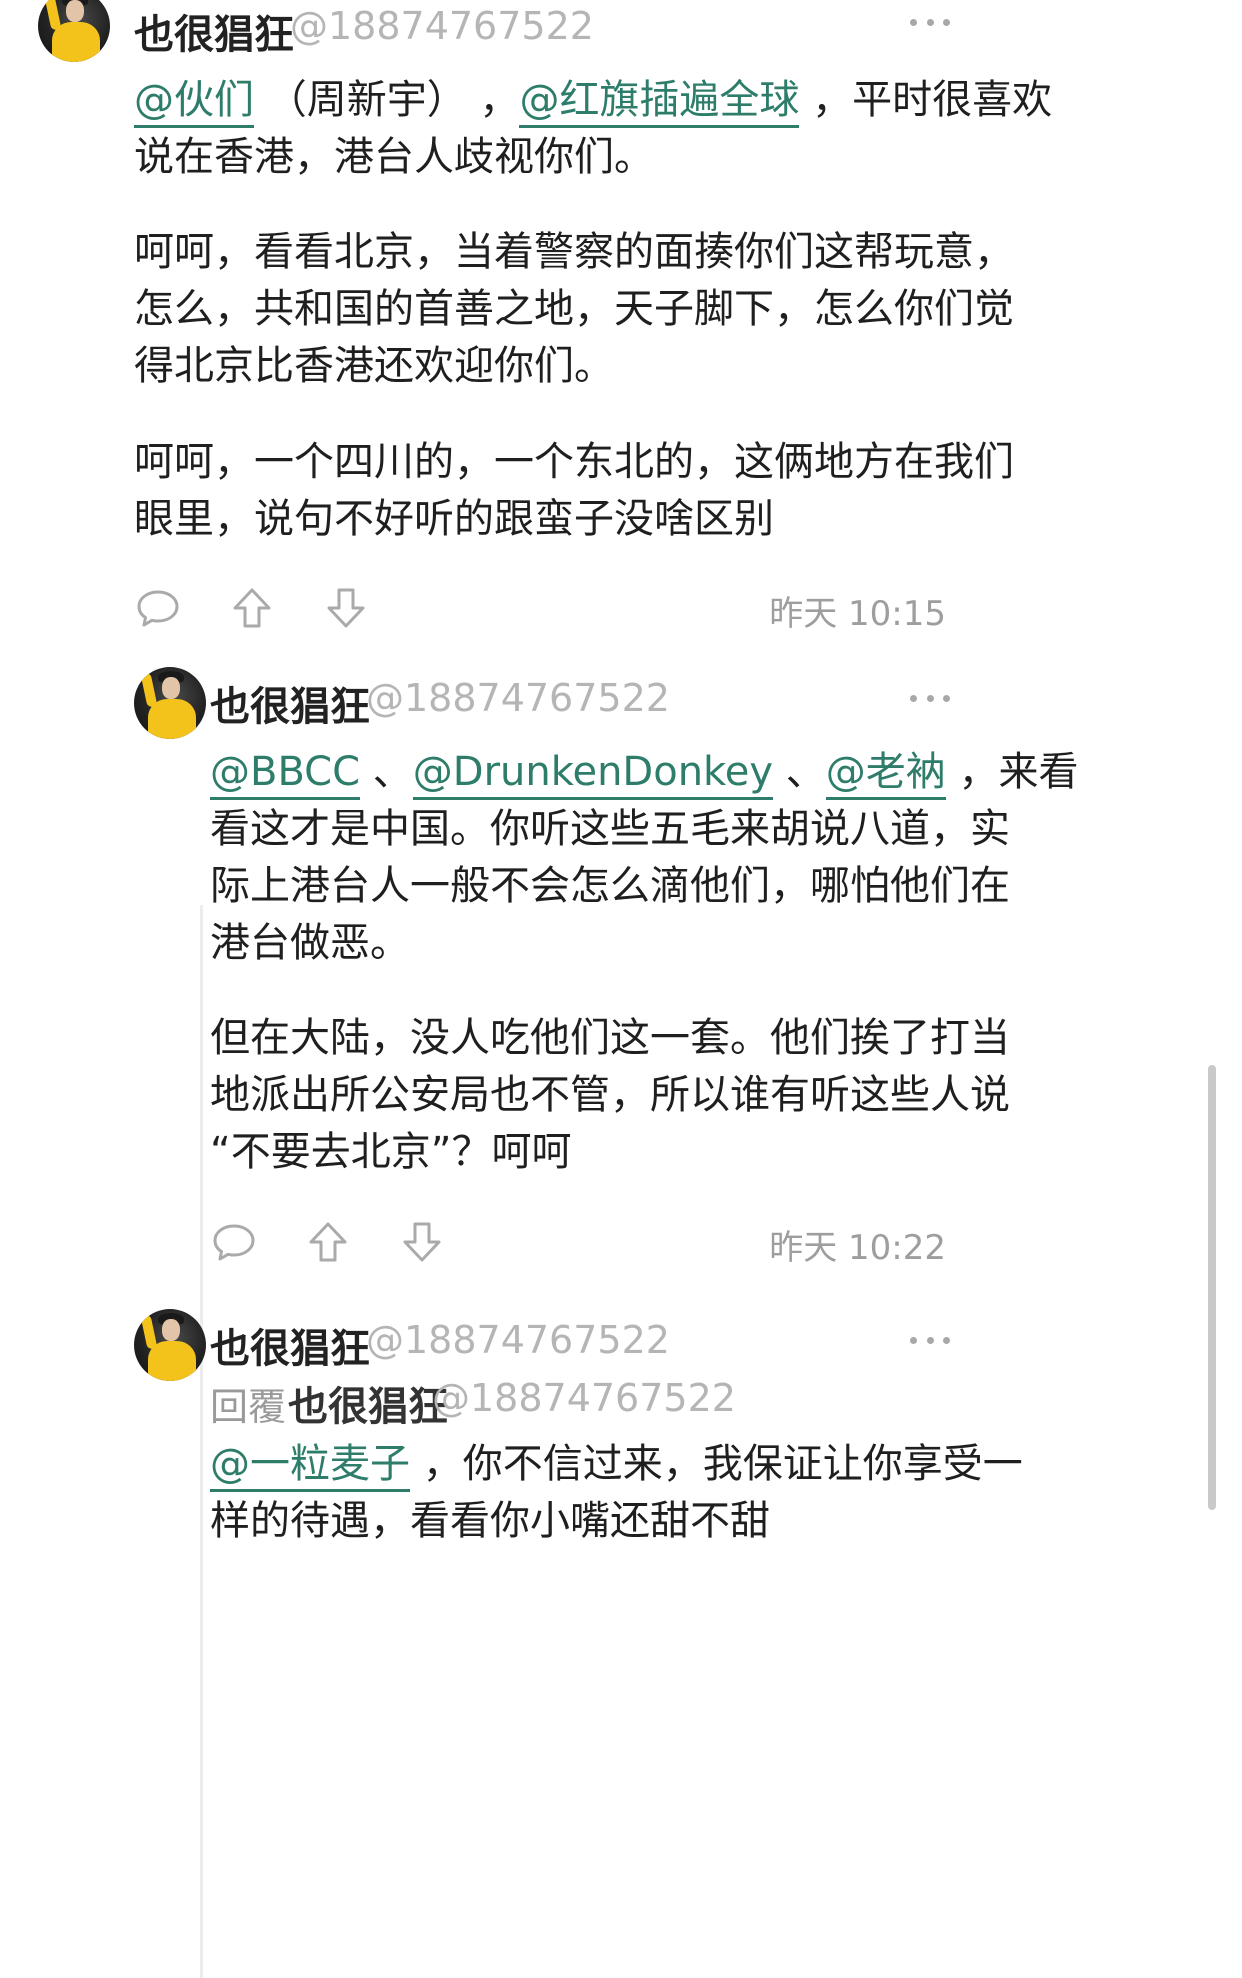  What do you see at coordinates (1212, 1287) in the screenshot?
I see `scrollbar` at bounding box center [1212, 1287].